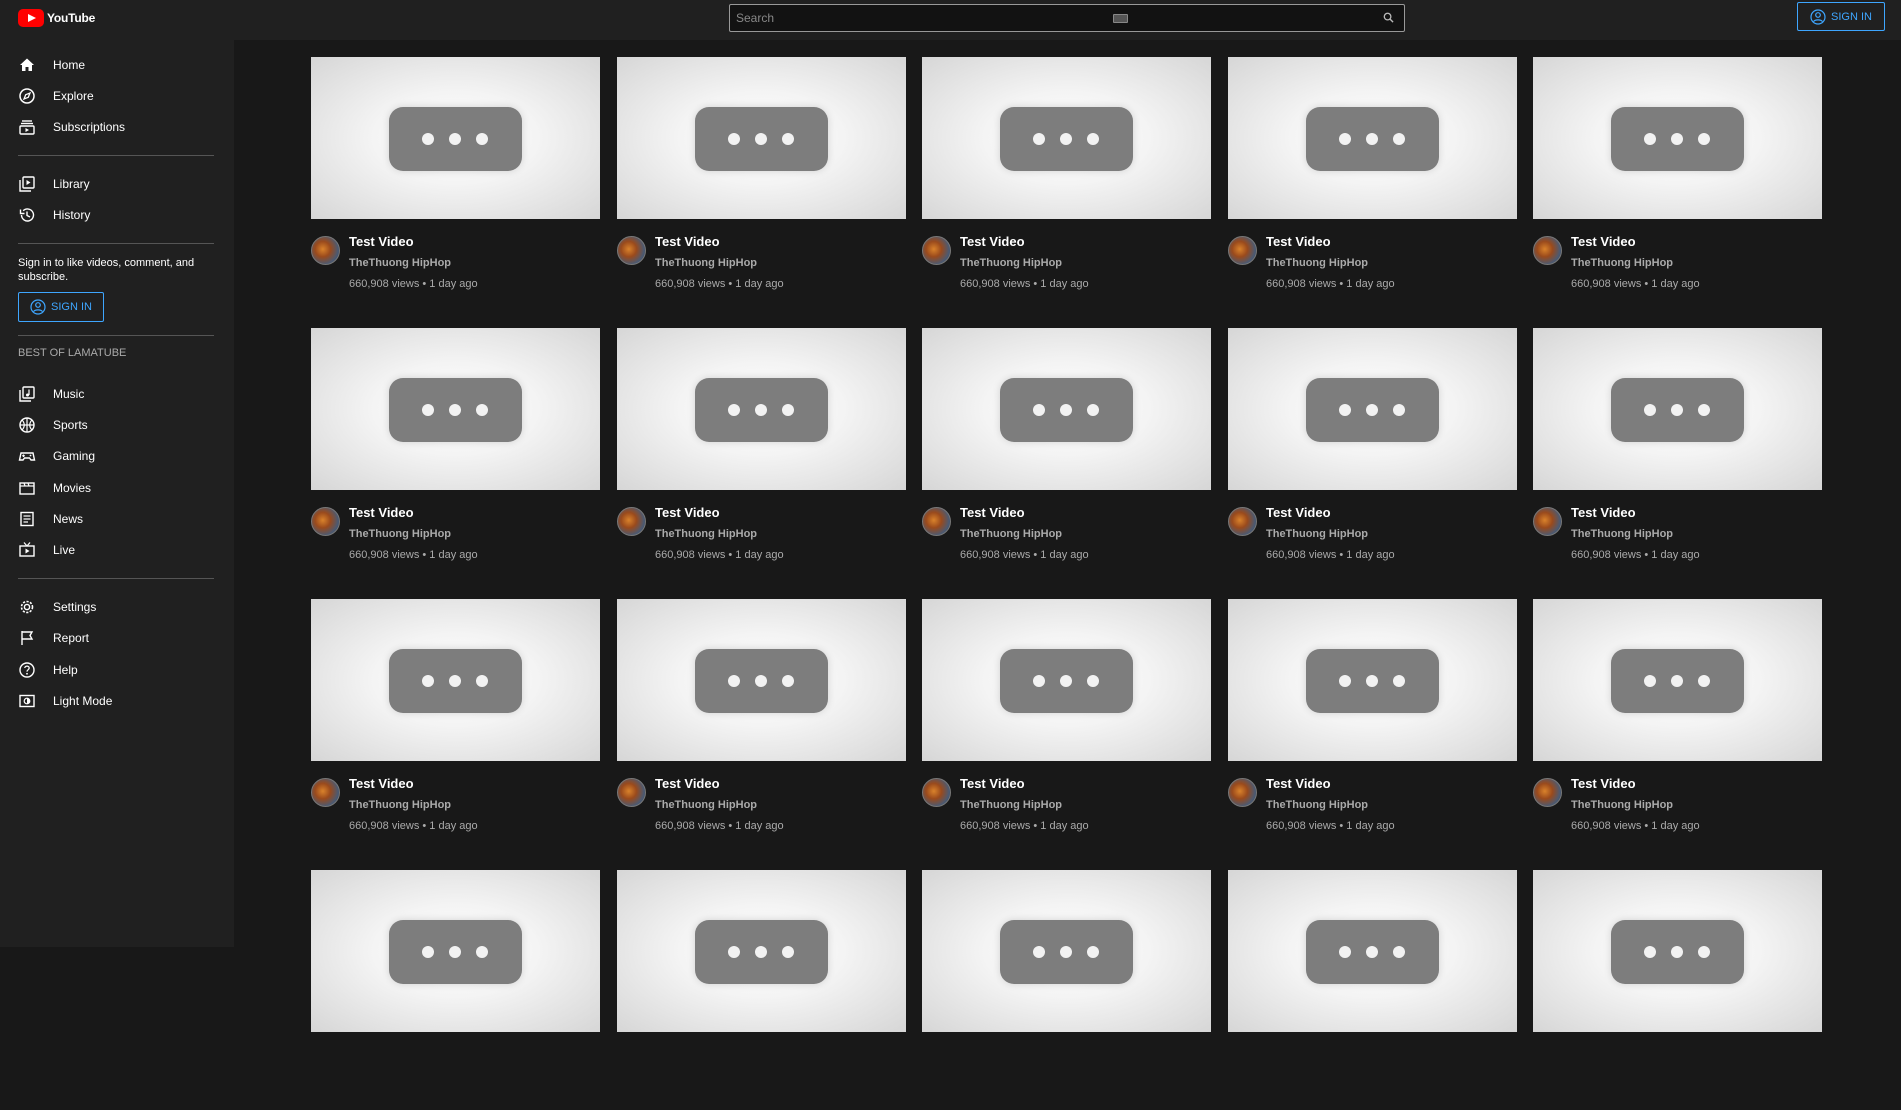 This screenshot has width=1901, height=1110. Describe the element at coordinates (1016, 18) in the screenshot. I see `search-input` at that location.